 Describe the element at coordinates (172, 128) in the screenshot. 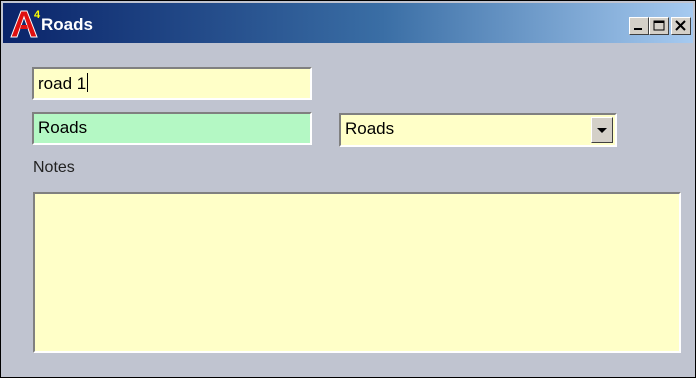

I see `layer-name-input: Roads` at that location.